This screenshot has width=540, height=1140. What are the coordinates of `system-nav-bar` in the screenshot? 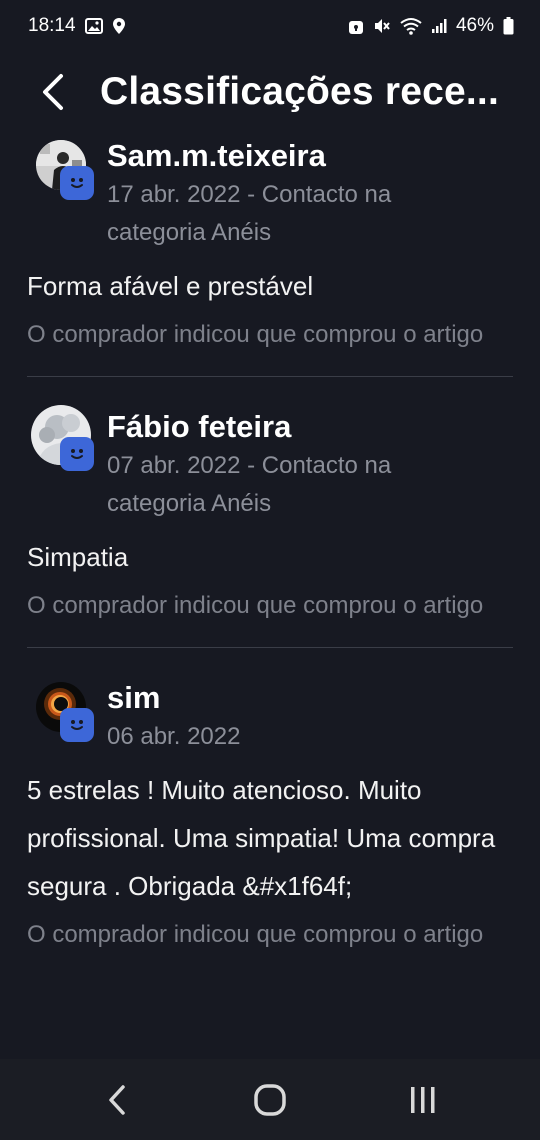 It's located at (270, 1099).